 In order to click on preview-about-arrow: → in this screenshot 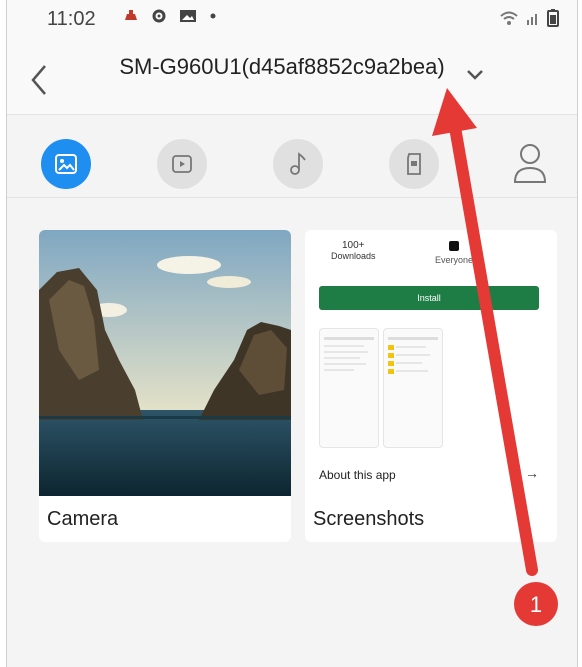, I will do `click(532, 473)`.